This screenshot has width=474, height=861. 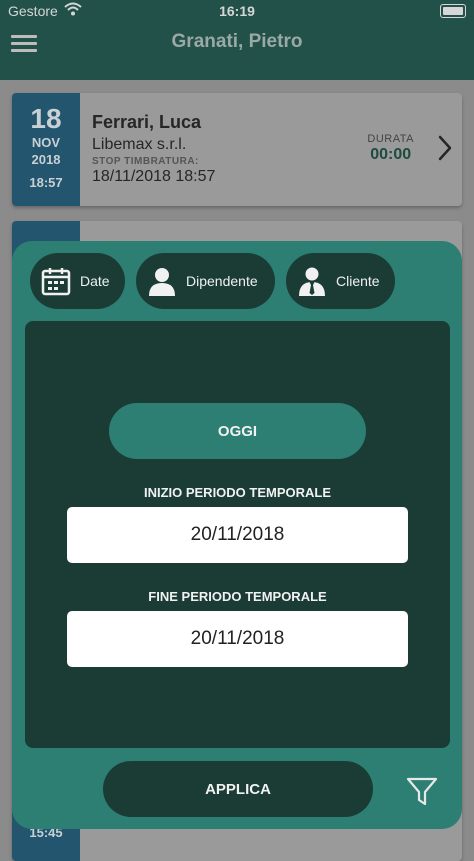 What do you see at coordinates (422, 791) in the screenshot?
I see `filter-icon` at bounding box center [422, 791].